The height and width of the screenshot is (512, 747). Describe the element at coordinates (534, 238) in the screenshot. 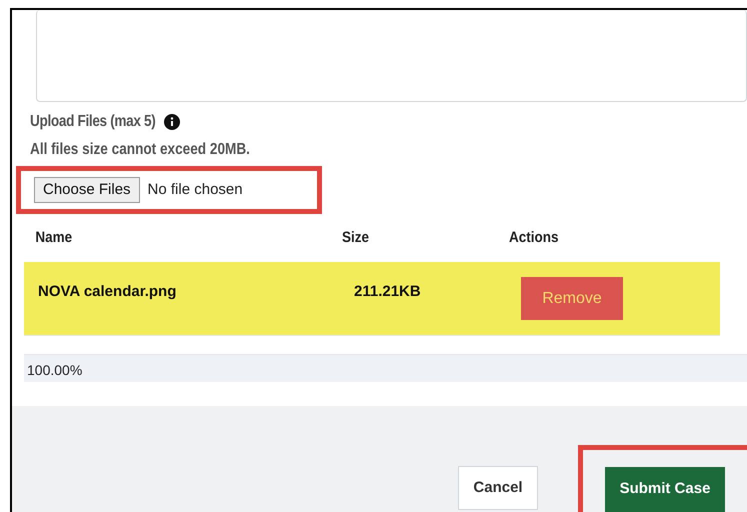

I see `column-header: Actions` at that location.